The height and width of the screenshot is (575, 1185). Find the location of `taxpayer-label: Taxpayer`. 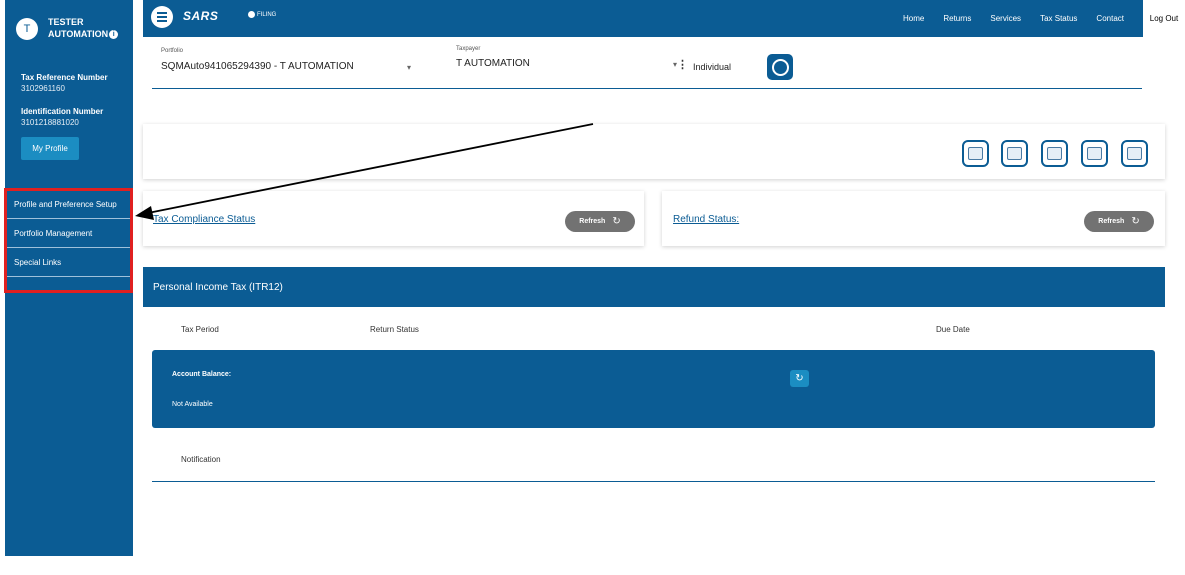

taxpayer-label: Taxpayer is located at coordinates (468, 49).